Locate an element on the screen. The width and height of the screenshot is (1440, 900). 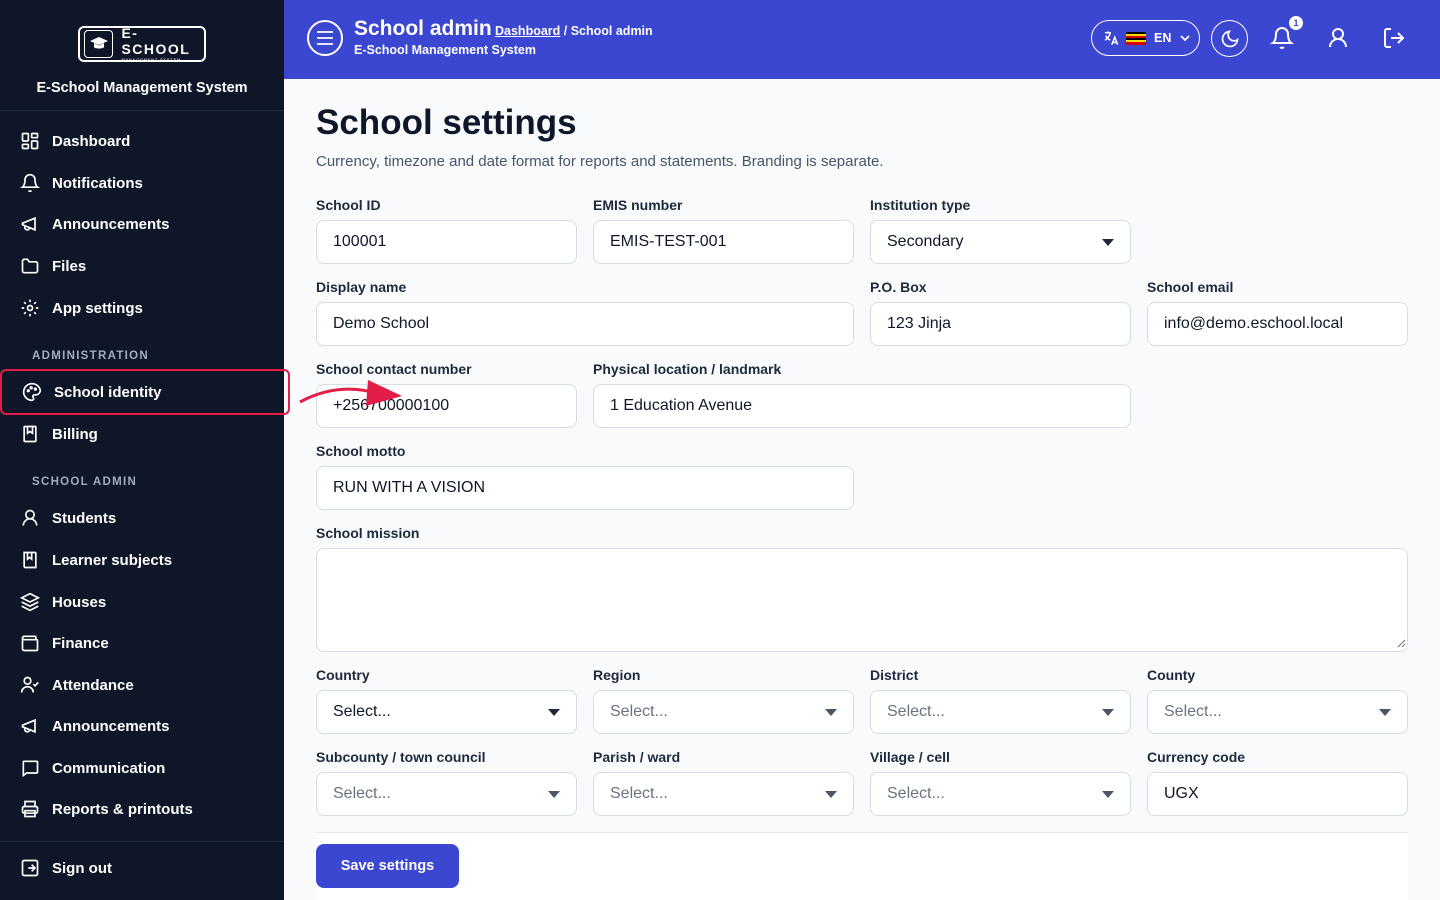
sidebar-item-label: Dashboard is located at coordinates (91, 141).